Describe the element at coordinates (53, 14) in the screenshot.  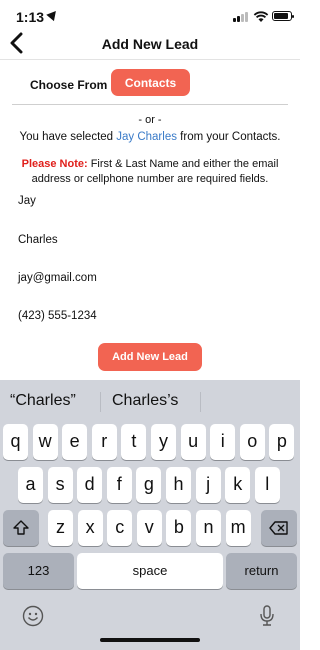
I see `location-arrow-icon` at that location.